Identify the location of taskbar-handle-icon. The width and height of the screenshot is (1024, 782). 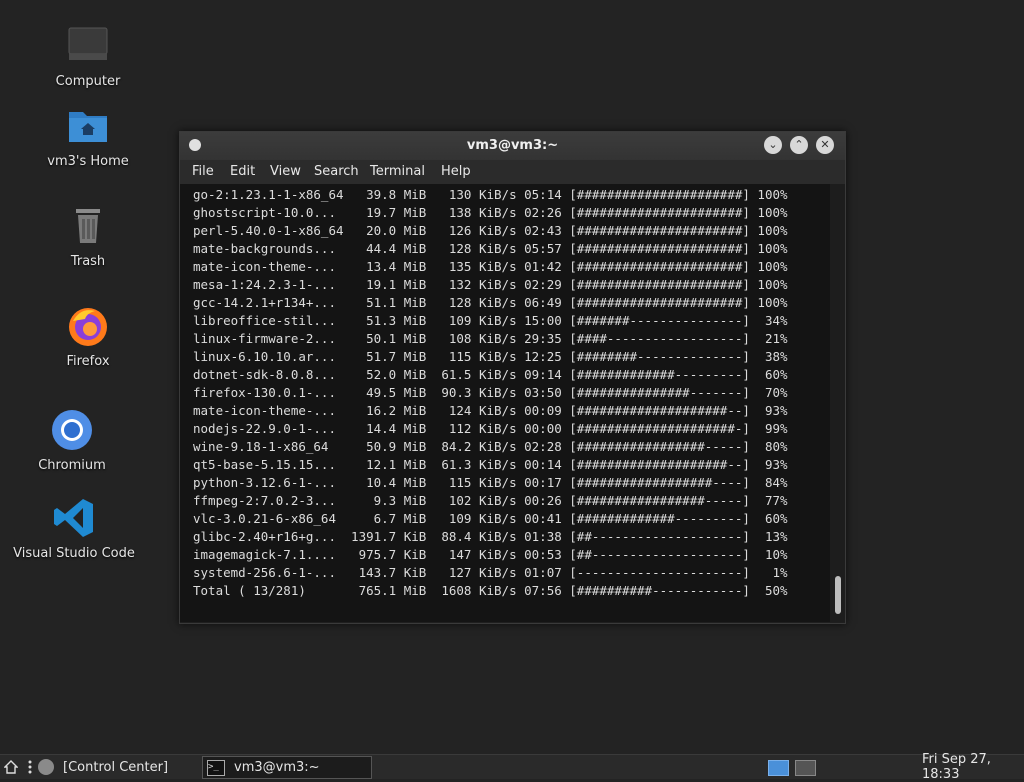
(30, 767).